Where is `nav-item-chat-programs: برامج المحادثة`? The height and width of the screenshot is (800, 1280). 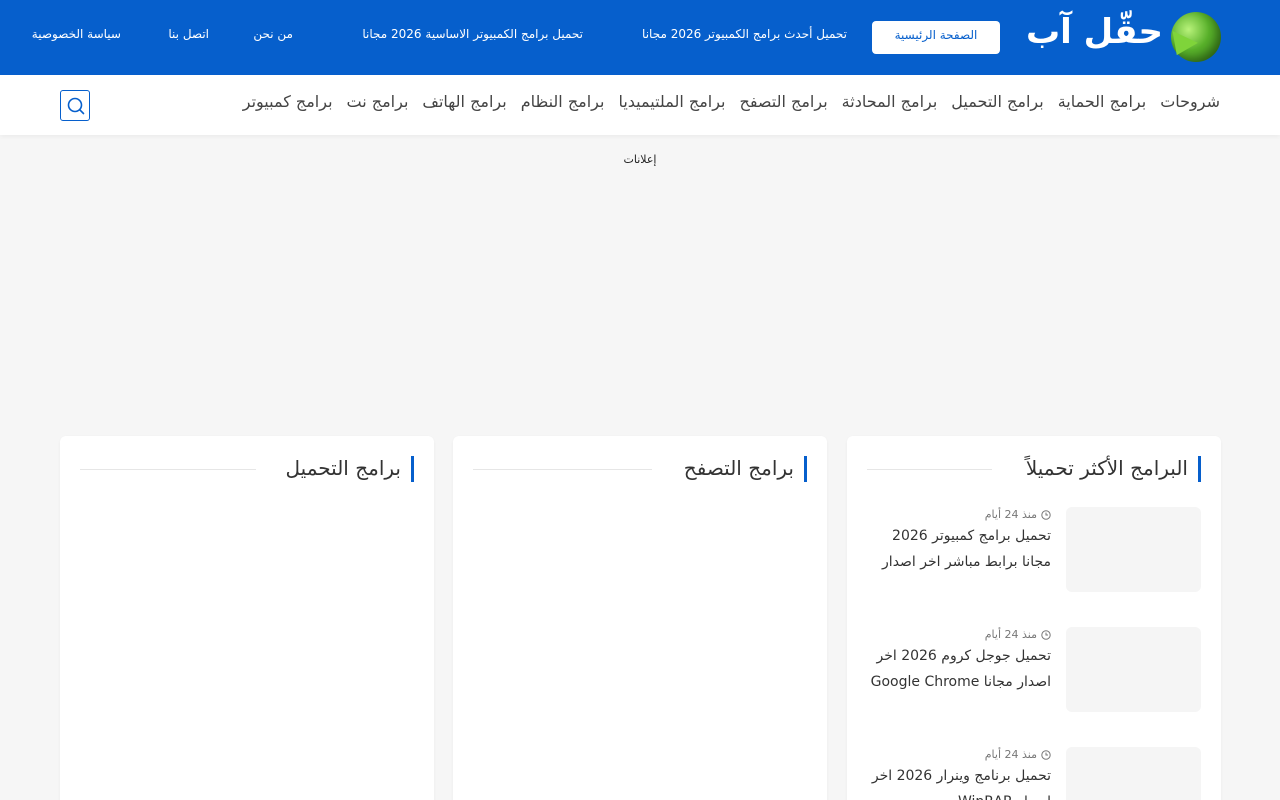 nav-item-chat-programs: برامج المحادثة is located at coordinates (890, 101).